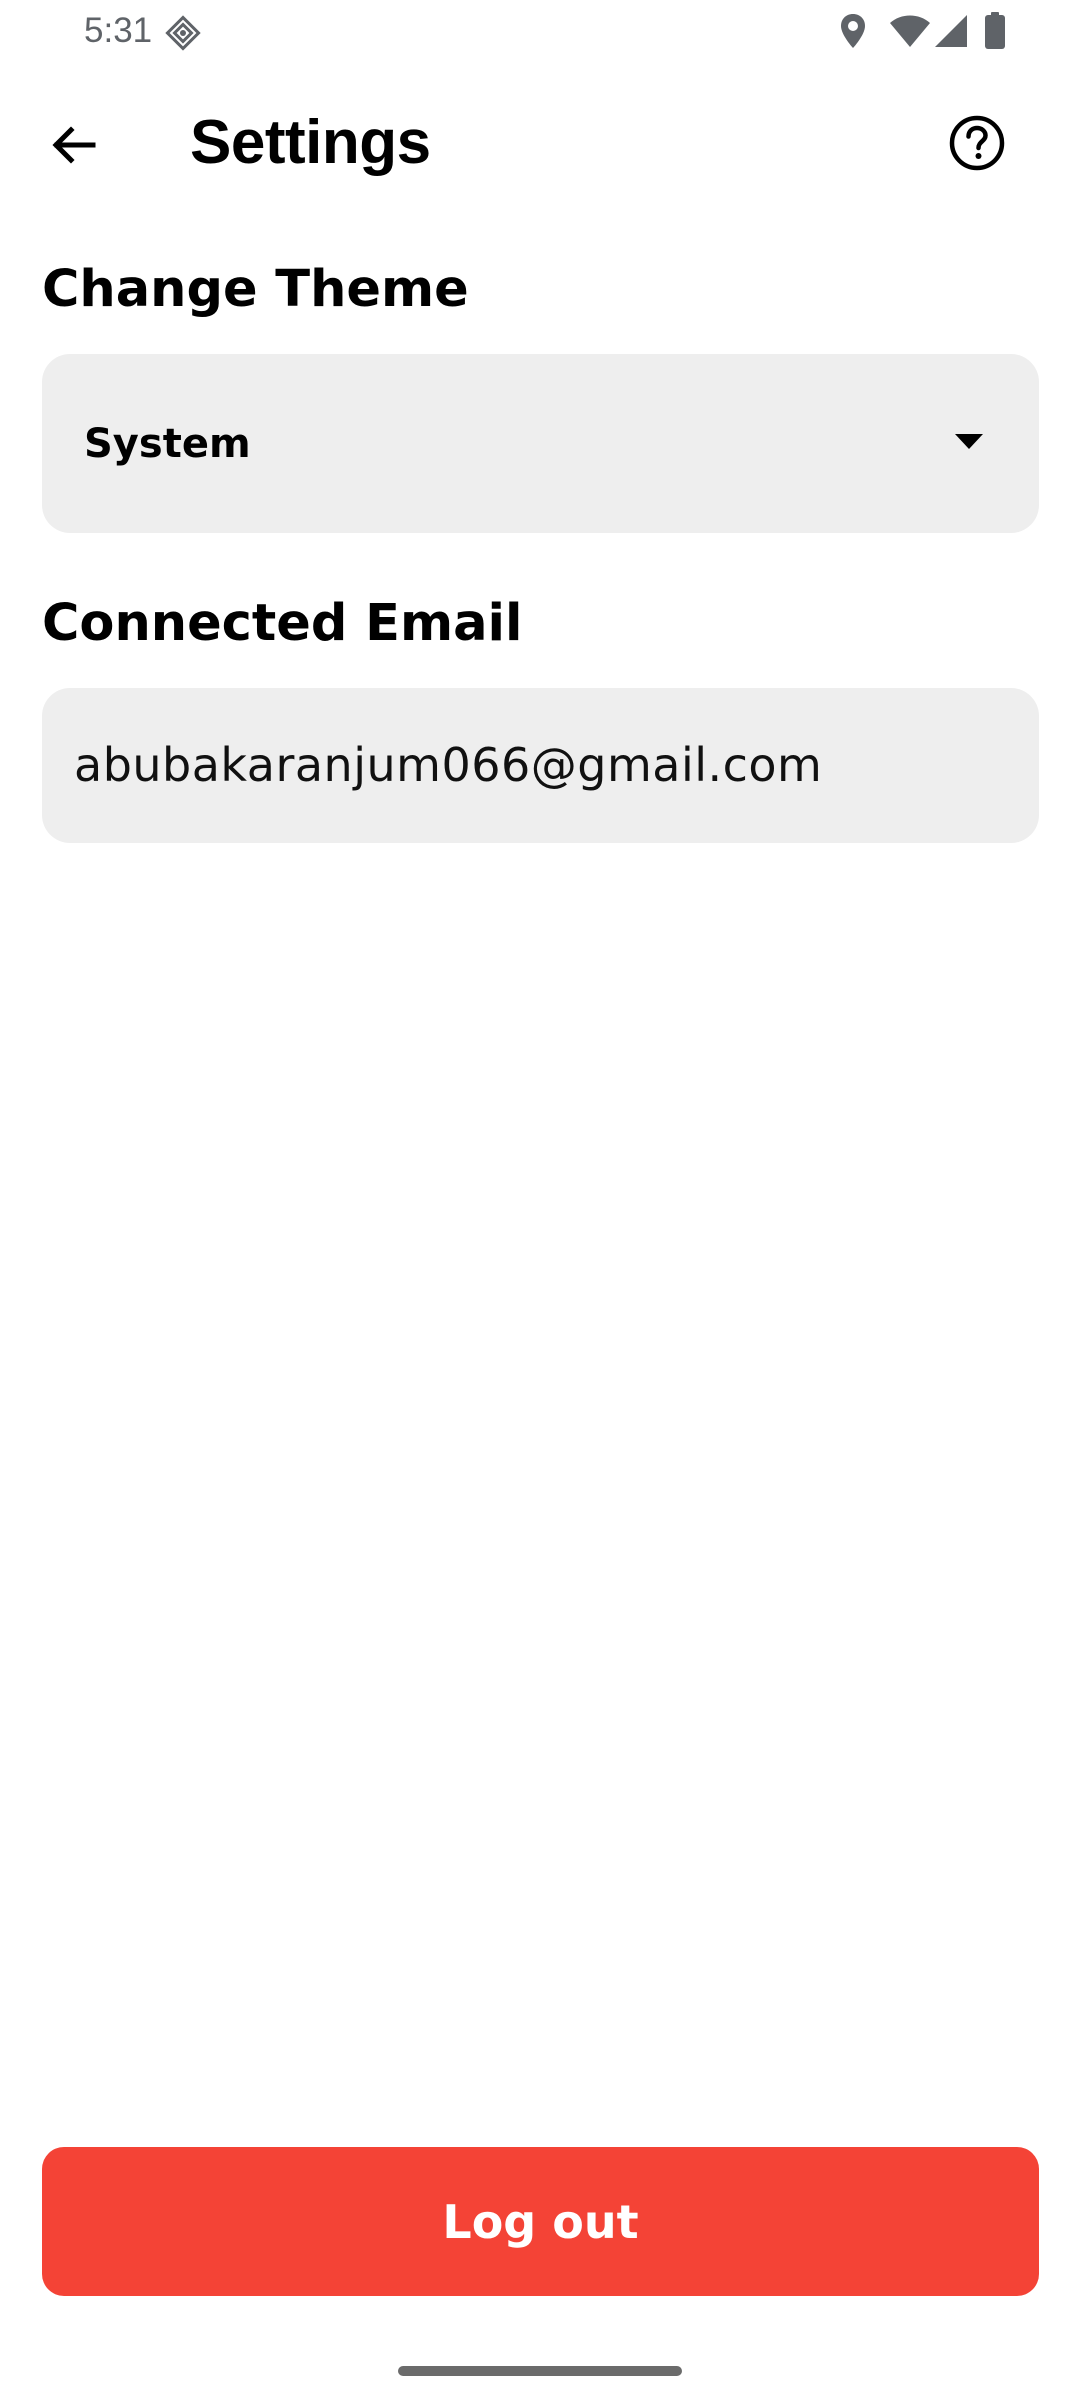  Describe the element at coordinates (118, 30) in the screenshot. I see `status-time: 5:31` at that location.